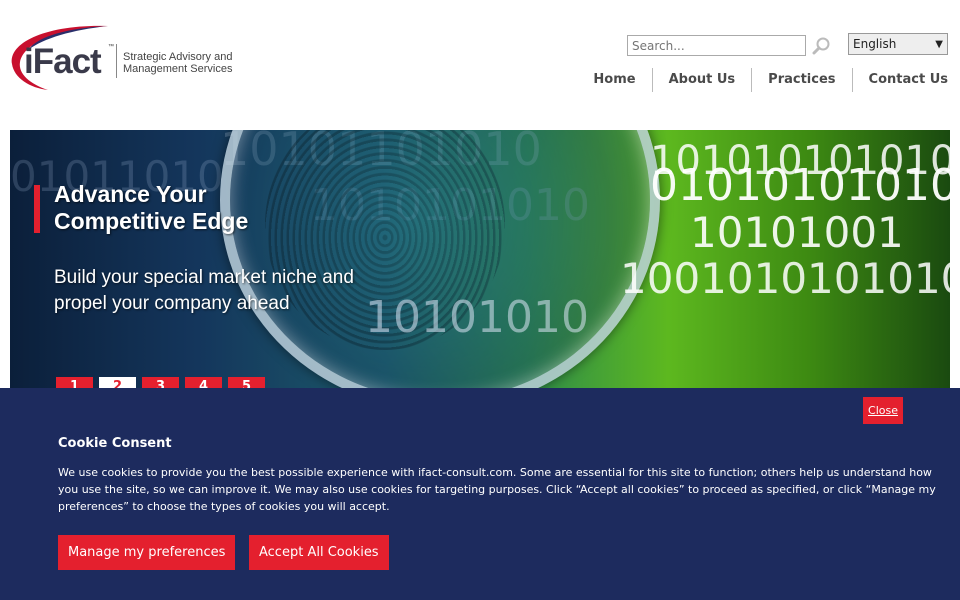 Image resolution: width=960 pixels, height=600 pixels. What do you see at coordinates (800, 185) in the screenshot?
I see `binary-digits: 01010101010100` at bounding box center [800, 185].